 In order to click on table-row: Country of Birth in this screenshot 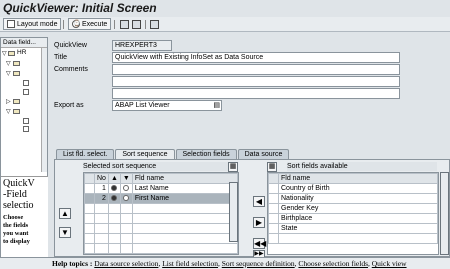, I will do `click(353, 188)`.